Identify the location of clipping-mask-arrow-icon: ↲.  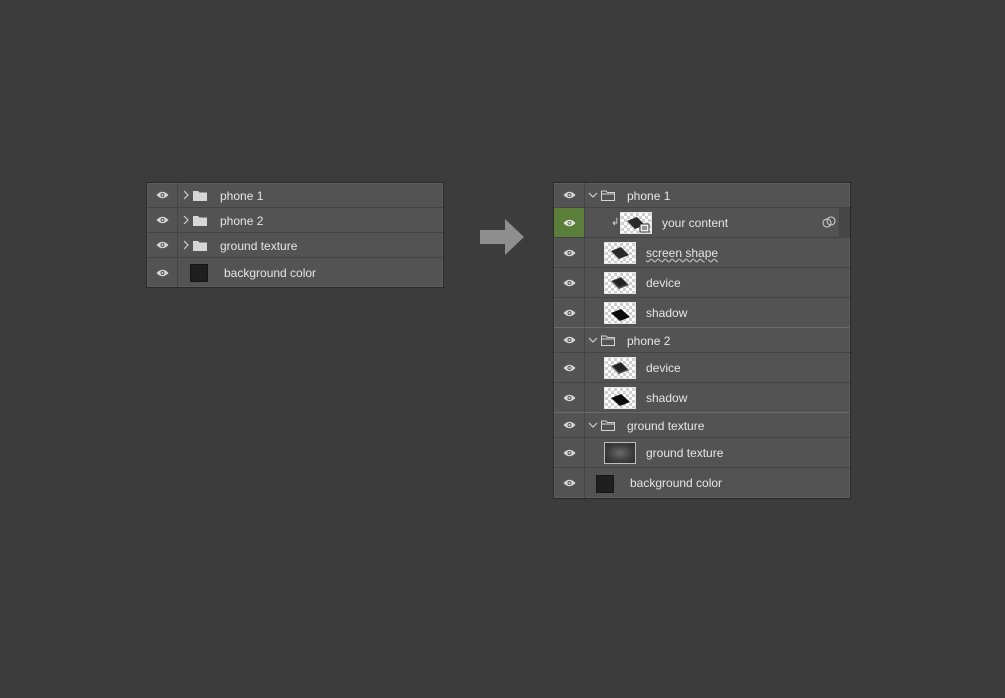
(615, 222).